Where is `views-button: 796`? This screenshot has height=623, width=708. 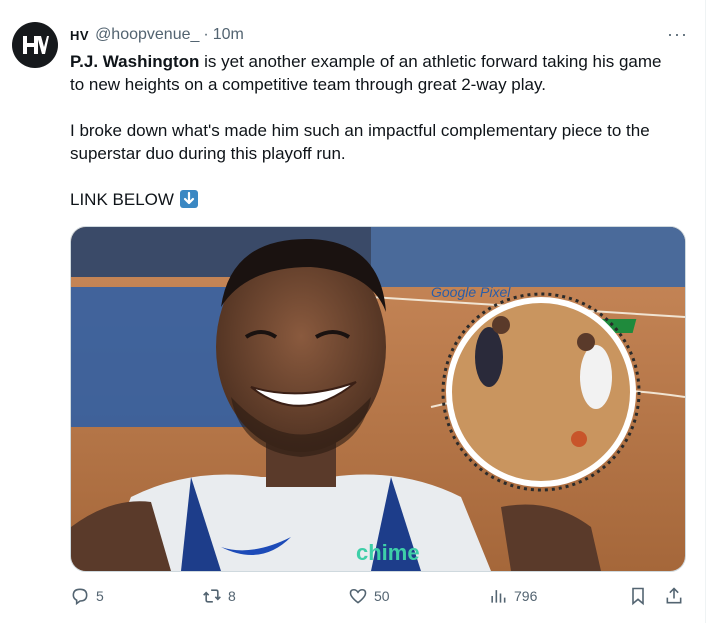
views-button: 796 is located at coordinates (512, 596).